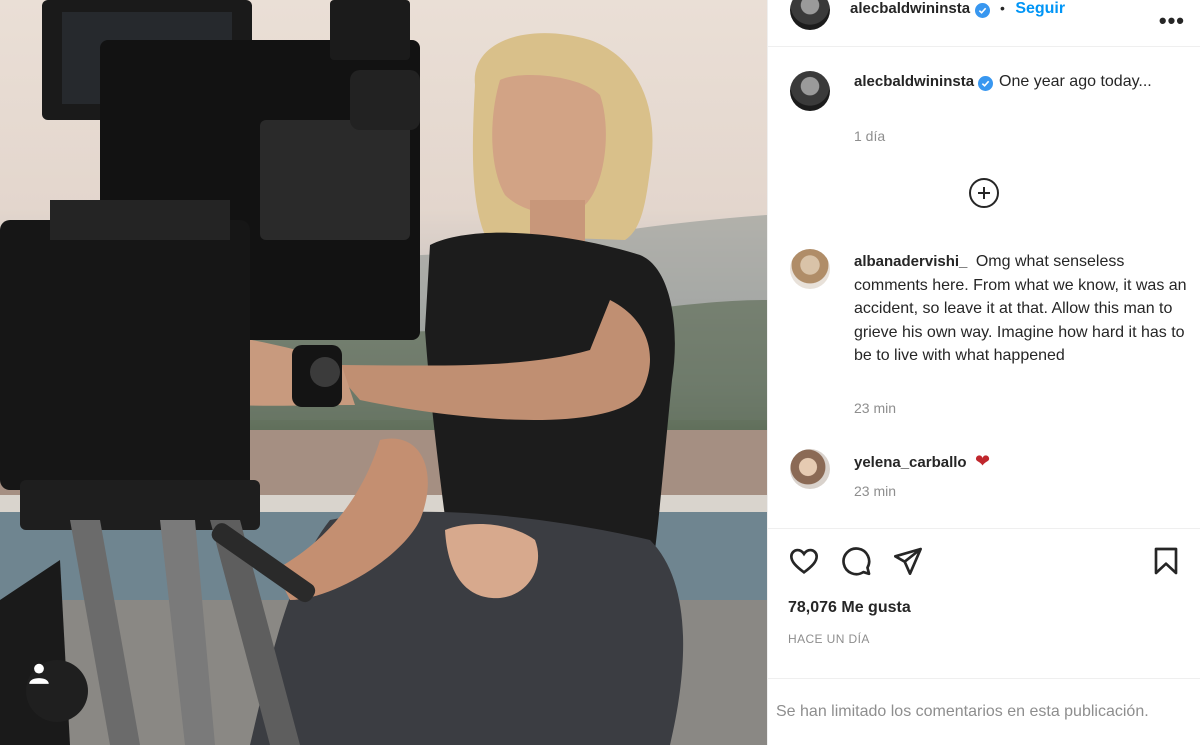 The image size is (1200, 745). What do you see at coordinates (57, 691) in the screenshot?
I see `user-tag-icon` at bounding box center [57, 691].